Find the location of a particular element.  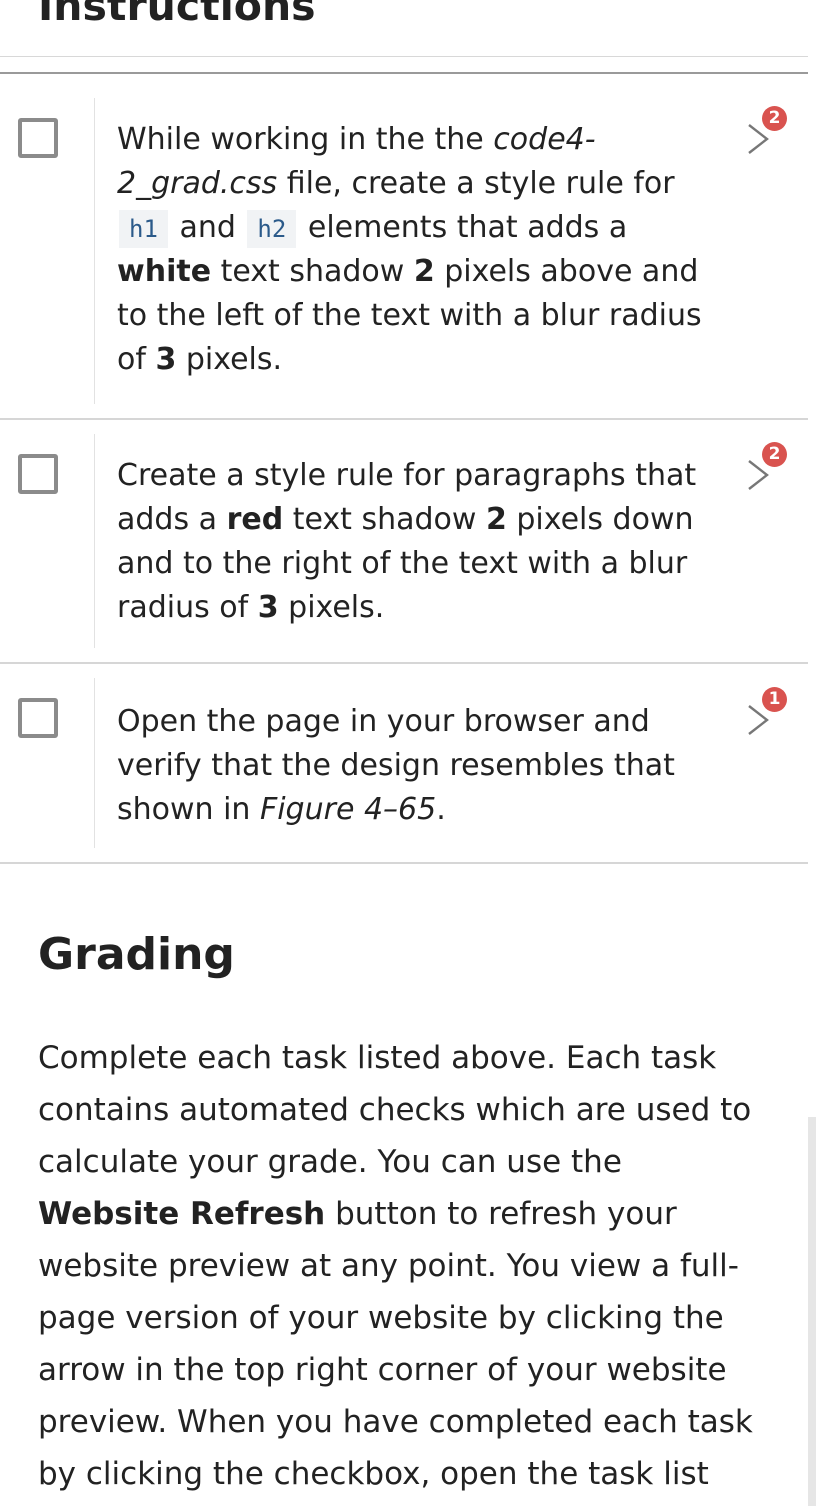

inline-code: h2 is located at coordinates (272, 229).